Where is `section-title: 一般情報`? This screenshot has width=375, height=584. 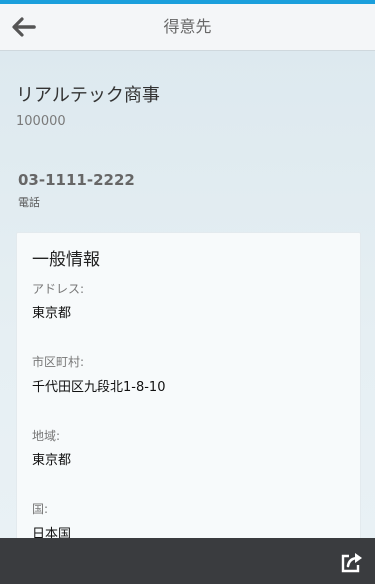 section-title: 一般情報 is located at coordinates (66, 260).